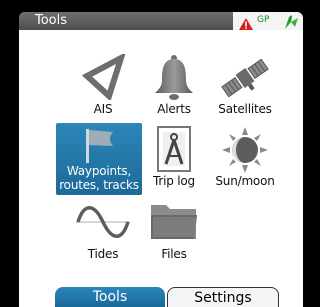 Image resolution: width=320 pixels, height=307 pixels. Describe the element at coordinates (245, 181) in the screenshot. I see `tile-label: Sun/moon` at that location.